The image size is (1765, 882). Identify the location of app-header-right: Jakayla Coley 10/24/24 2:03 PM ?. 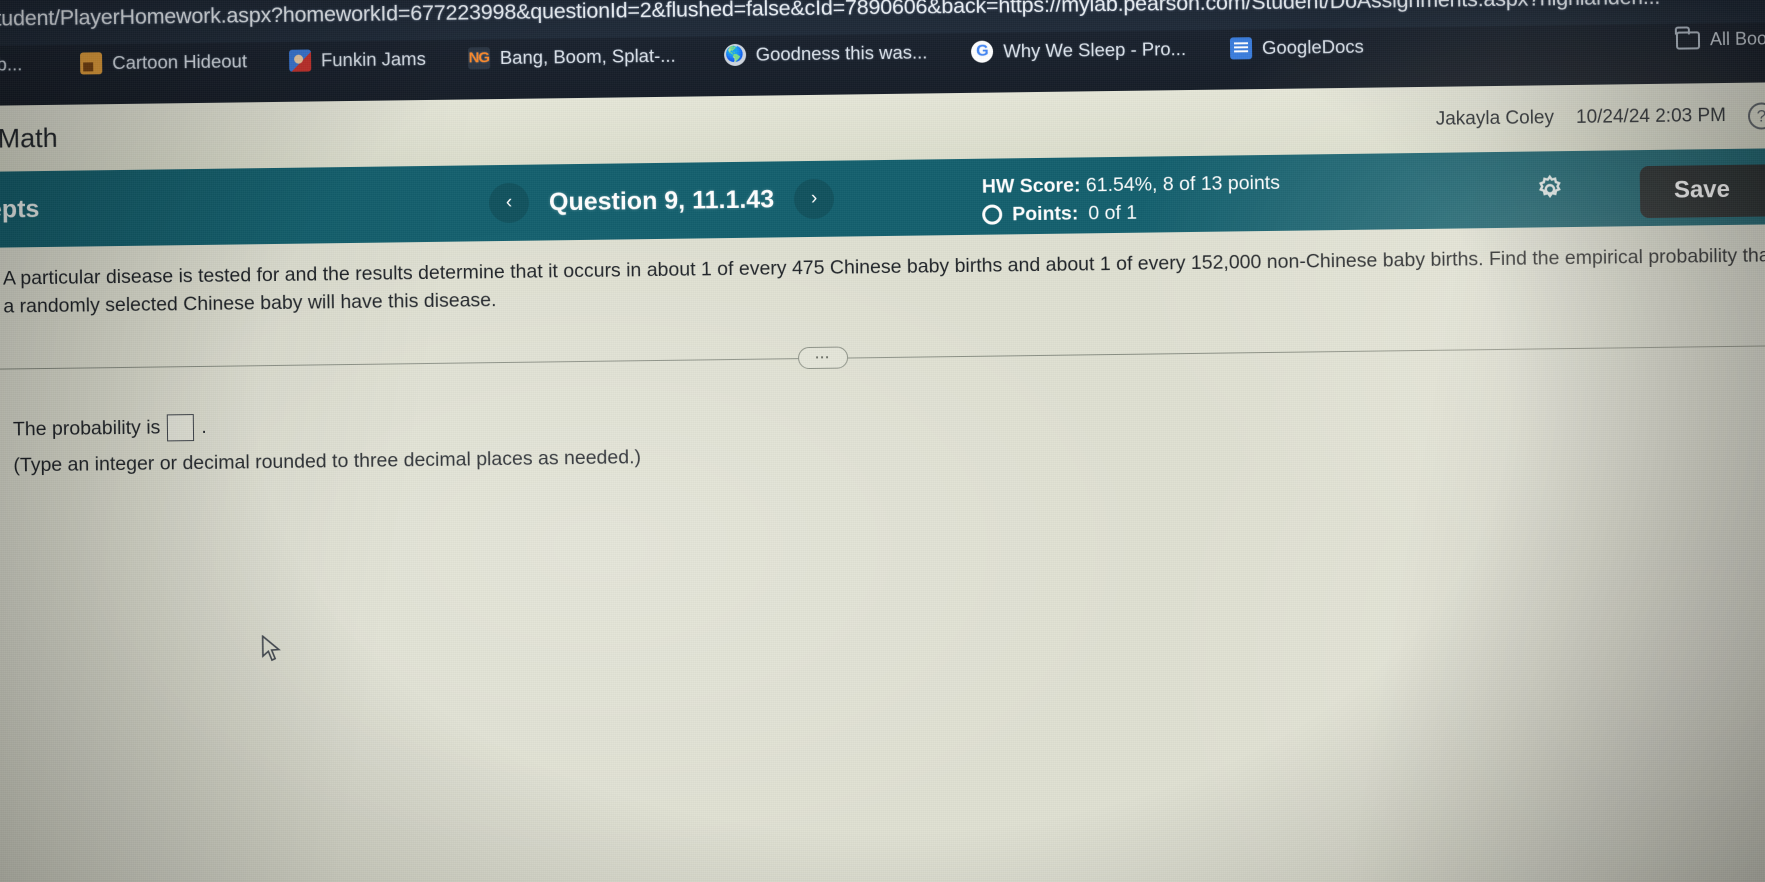
(1600, 117).